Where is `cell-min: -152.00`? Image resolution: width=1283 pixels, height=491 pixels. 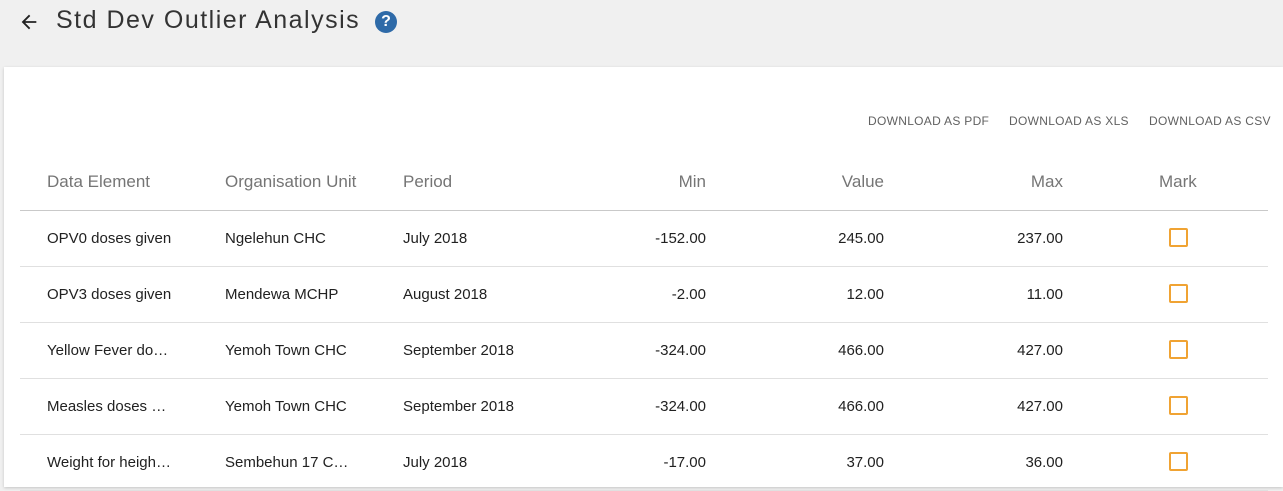
cell-min: -152.00 is located at coordinates (680, 238).